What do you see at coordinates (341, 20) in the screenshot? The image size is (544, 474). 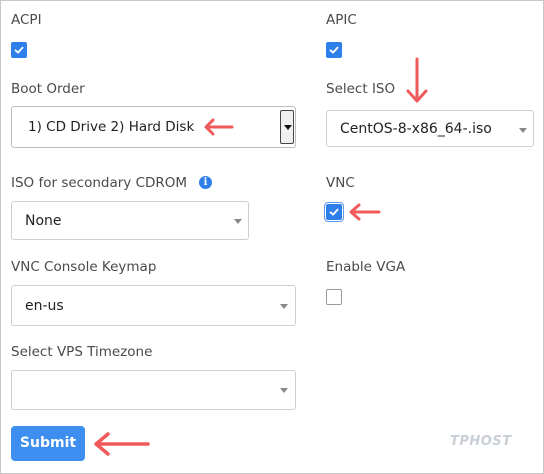 I see `apic-label: APIC` at bounding box center [341, 20].